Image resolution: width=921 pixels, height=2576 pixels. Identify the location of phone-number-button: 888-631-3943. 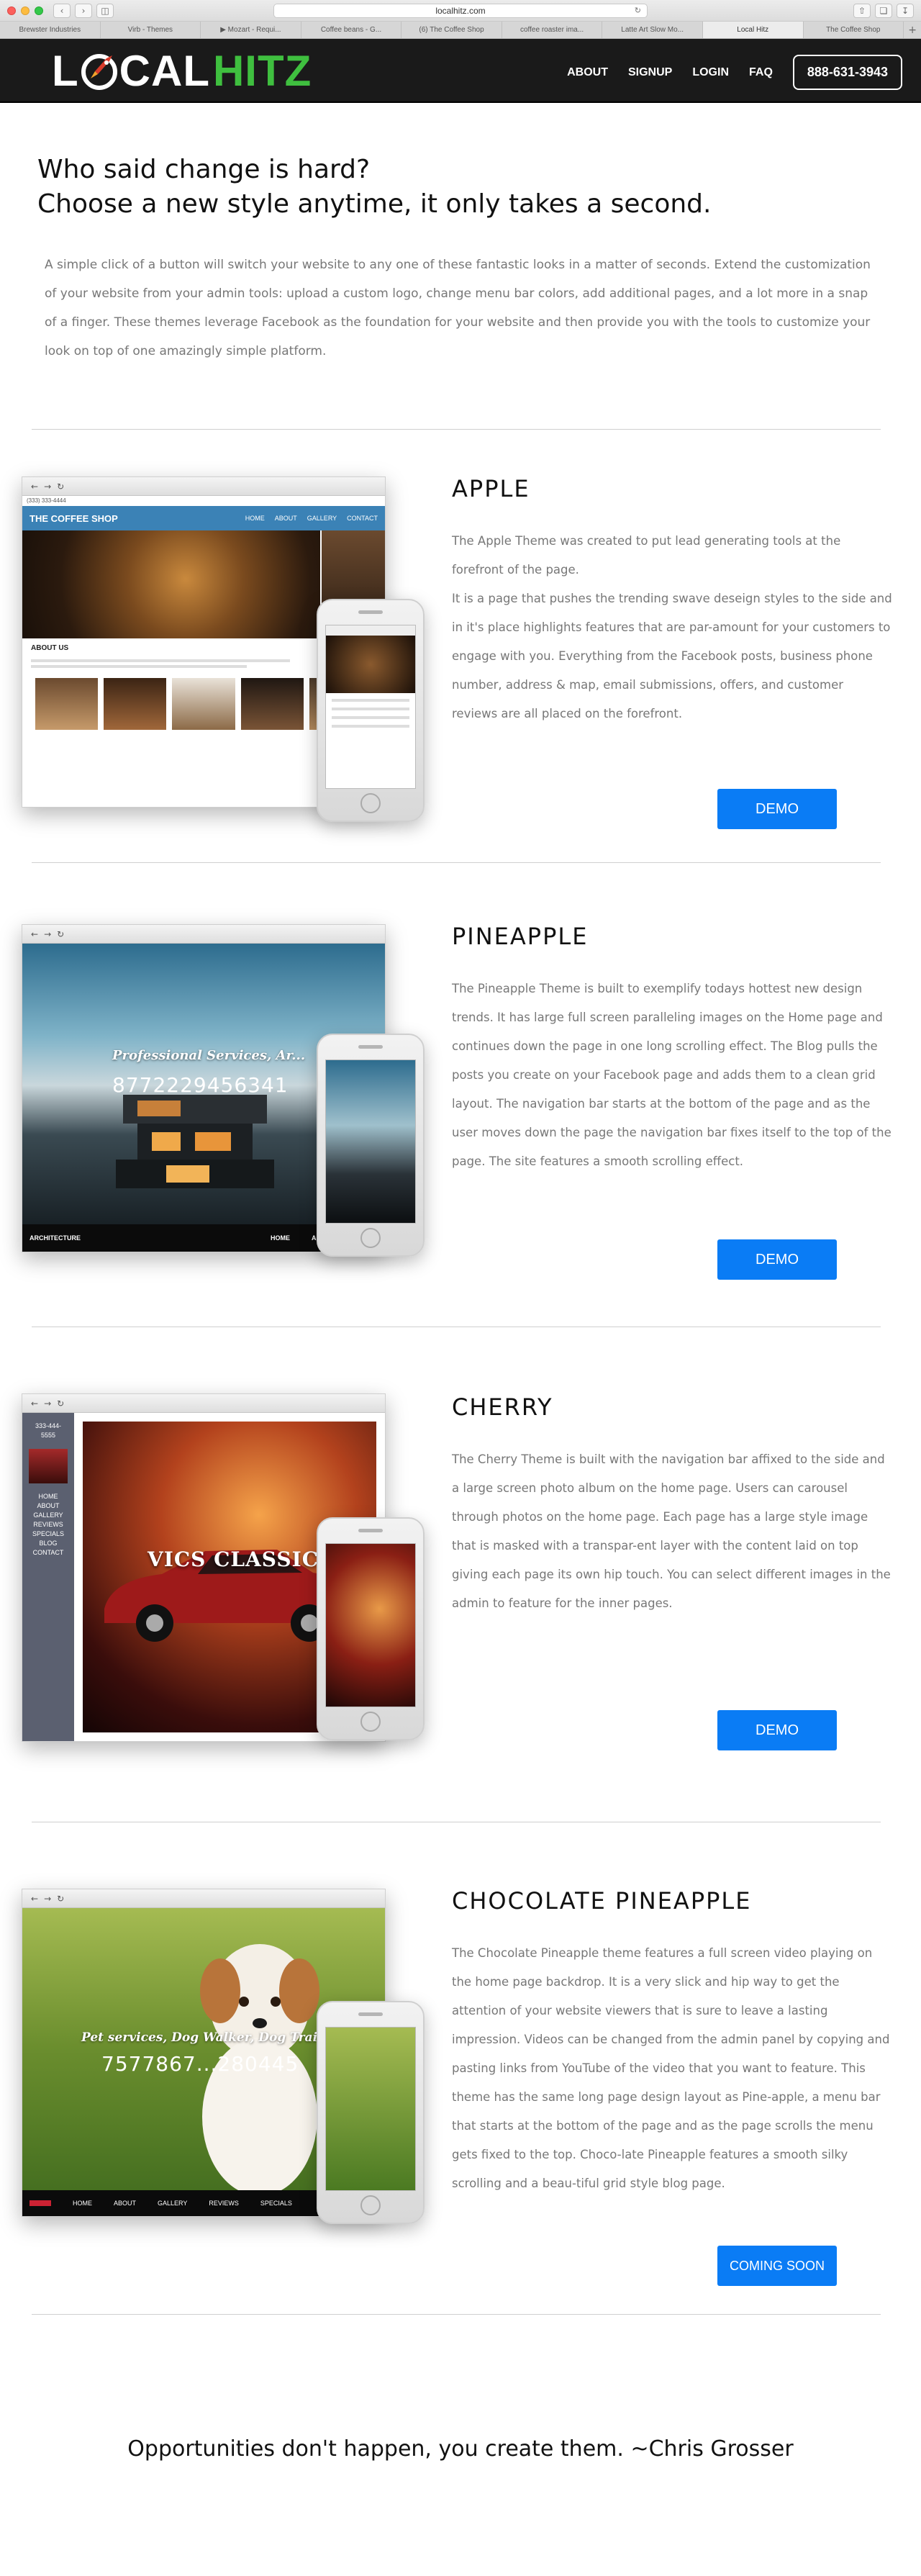
(847, 72).